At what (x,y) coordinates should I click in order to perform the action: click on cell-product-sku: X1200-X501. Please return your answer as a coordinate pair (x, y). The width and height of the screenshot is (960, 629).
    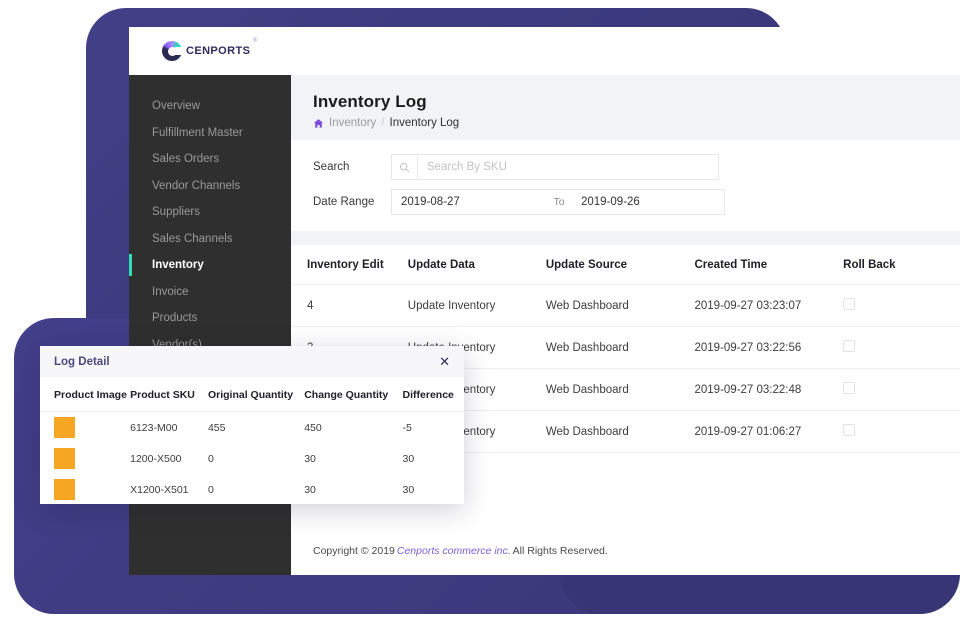
    Looking at the image, I should click on (159, 489).